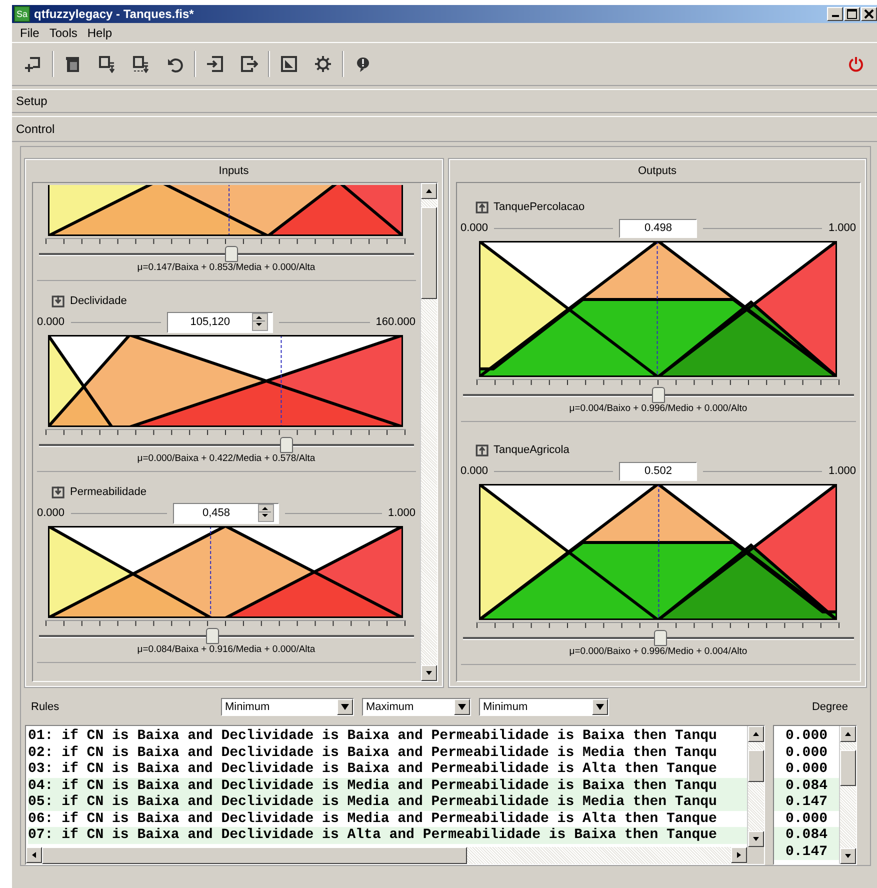 Image resolution: width=877 pixels, height=888 pixels. What do you see at coordinates (739, 855) in the screenshot?
I see `arrow-right-icon` at bounding box center [739, 855].